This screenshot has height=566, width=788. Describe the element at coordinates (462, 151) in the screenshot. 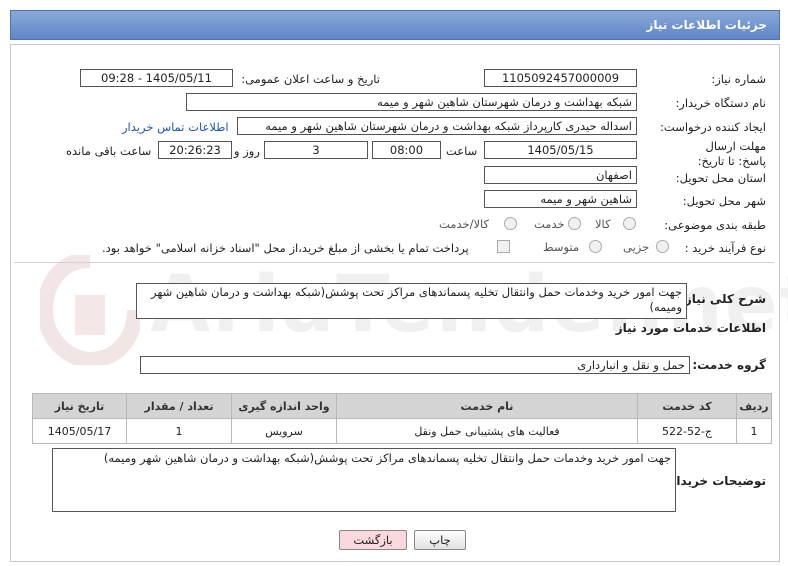

I see `deadline-time-label: ساعت` at that location.